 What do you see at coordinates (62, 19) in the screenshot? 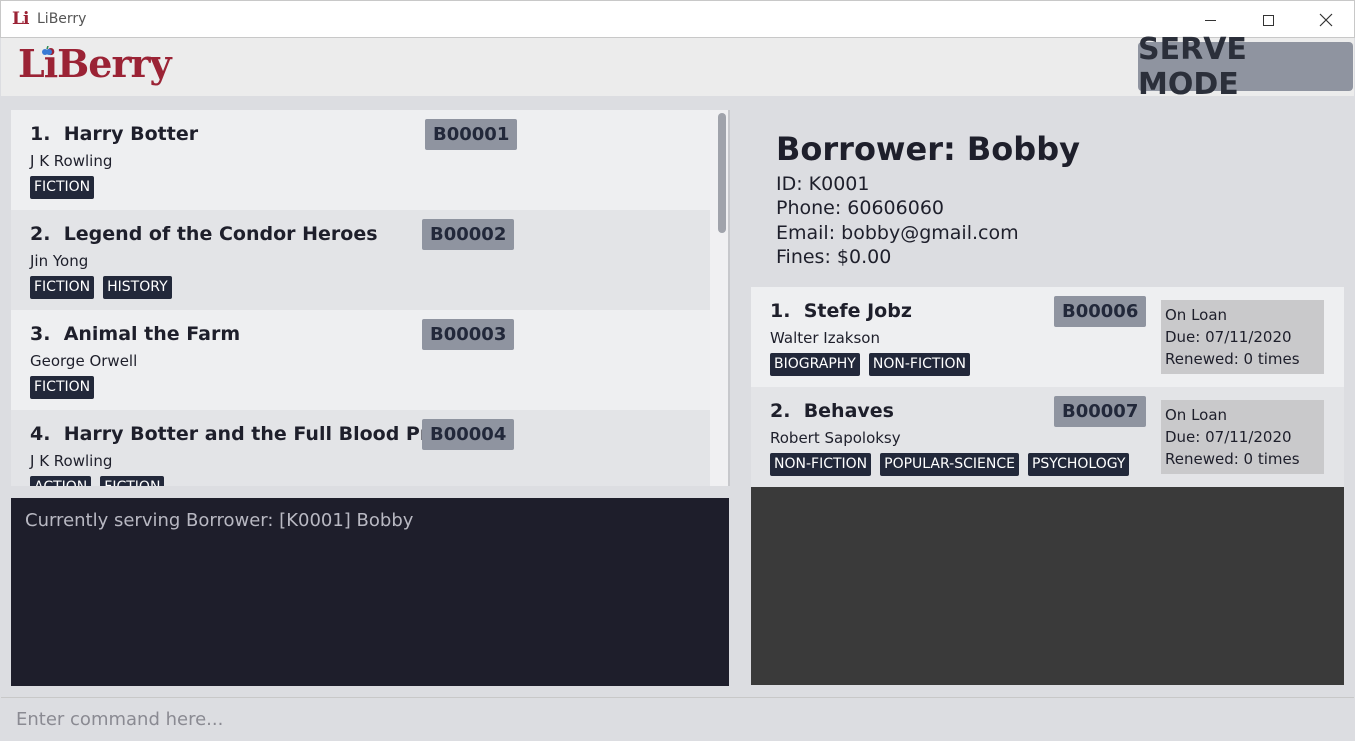
I see `window-title: LiBerry` at bounding box center [62, 19].